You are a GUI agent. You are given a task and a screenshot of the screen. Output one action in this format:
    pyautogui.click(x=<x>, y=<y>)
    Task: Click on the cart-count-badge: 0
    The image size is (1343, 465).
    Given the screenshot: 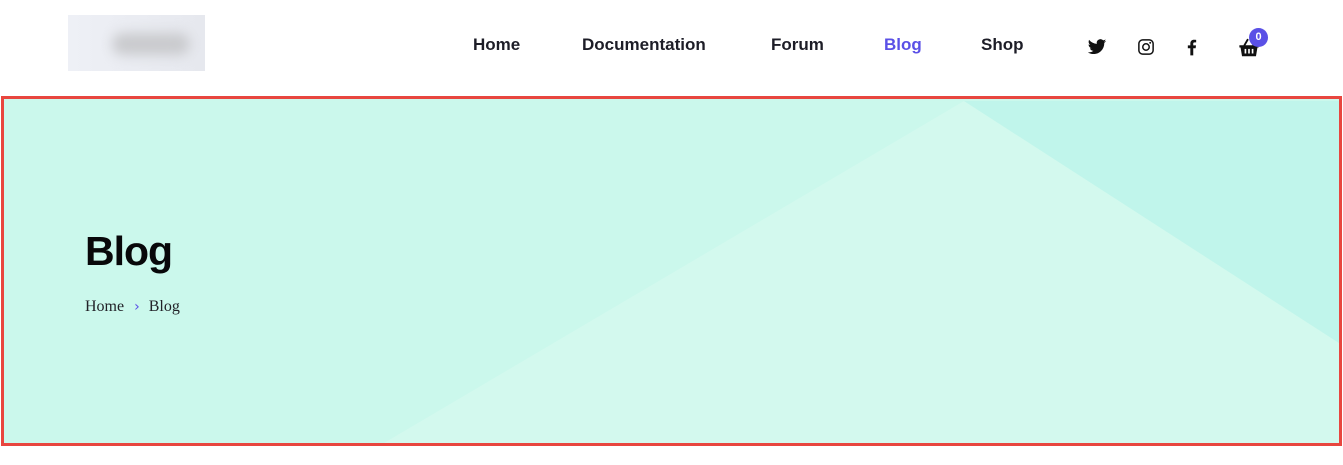 What is the action you would take?
    pyautogui.click(x=1258, y=37)
    